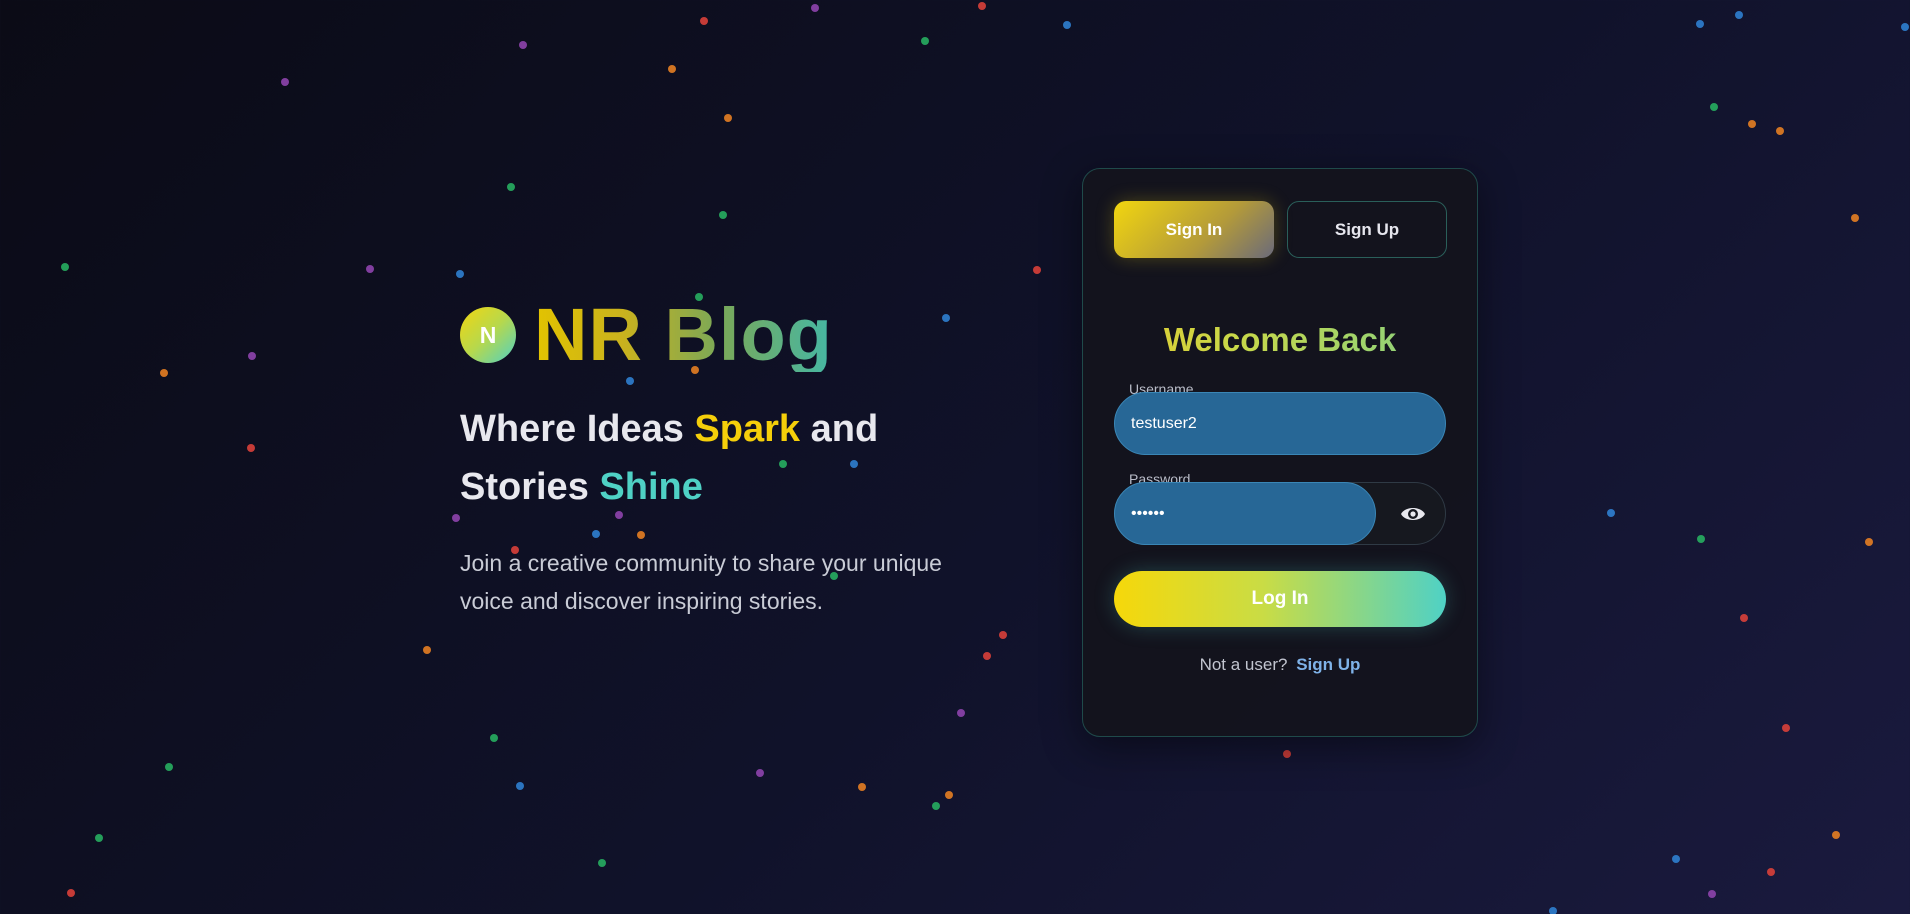 Image resolution: width=1910 pixels, height=914 pixels. What do you see at coordinates (651, 487) in the screenshot?
I see `headline-shine: Shine` at bounding box center [651, 487].